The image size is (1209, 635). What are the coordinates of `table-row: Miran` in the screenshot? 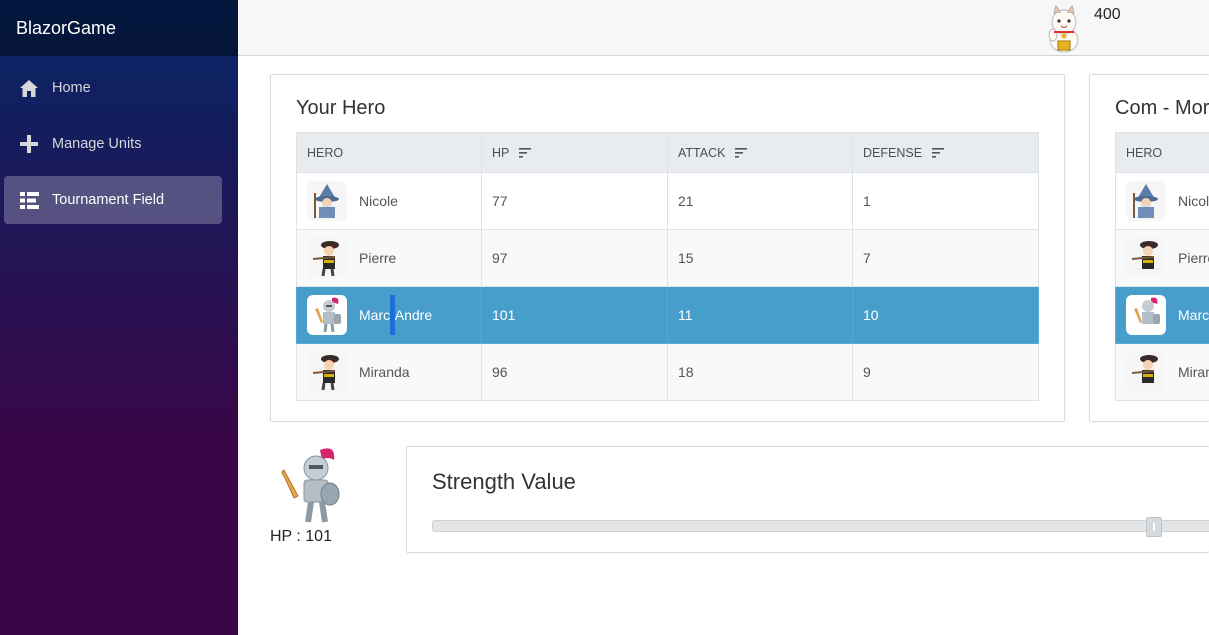 It's located at (1162, 372).